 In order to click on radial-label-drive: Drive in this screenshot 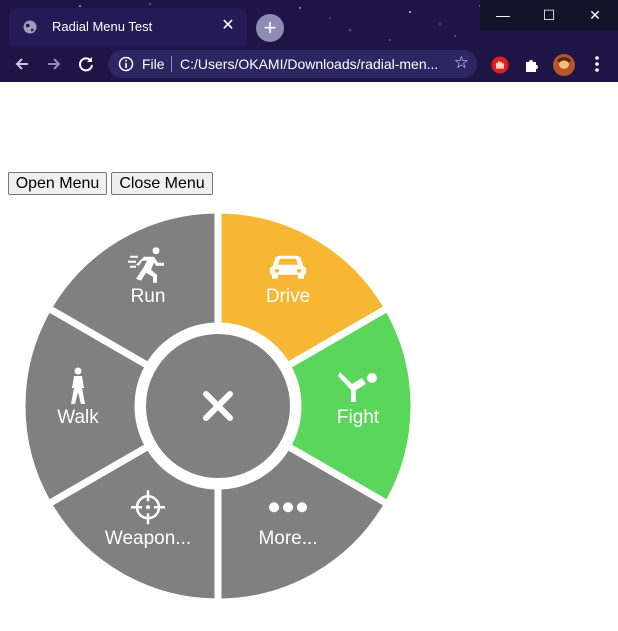, I will do `click(288, 296)`.